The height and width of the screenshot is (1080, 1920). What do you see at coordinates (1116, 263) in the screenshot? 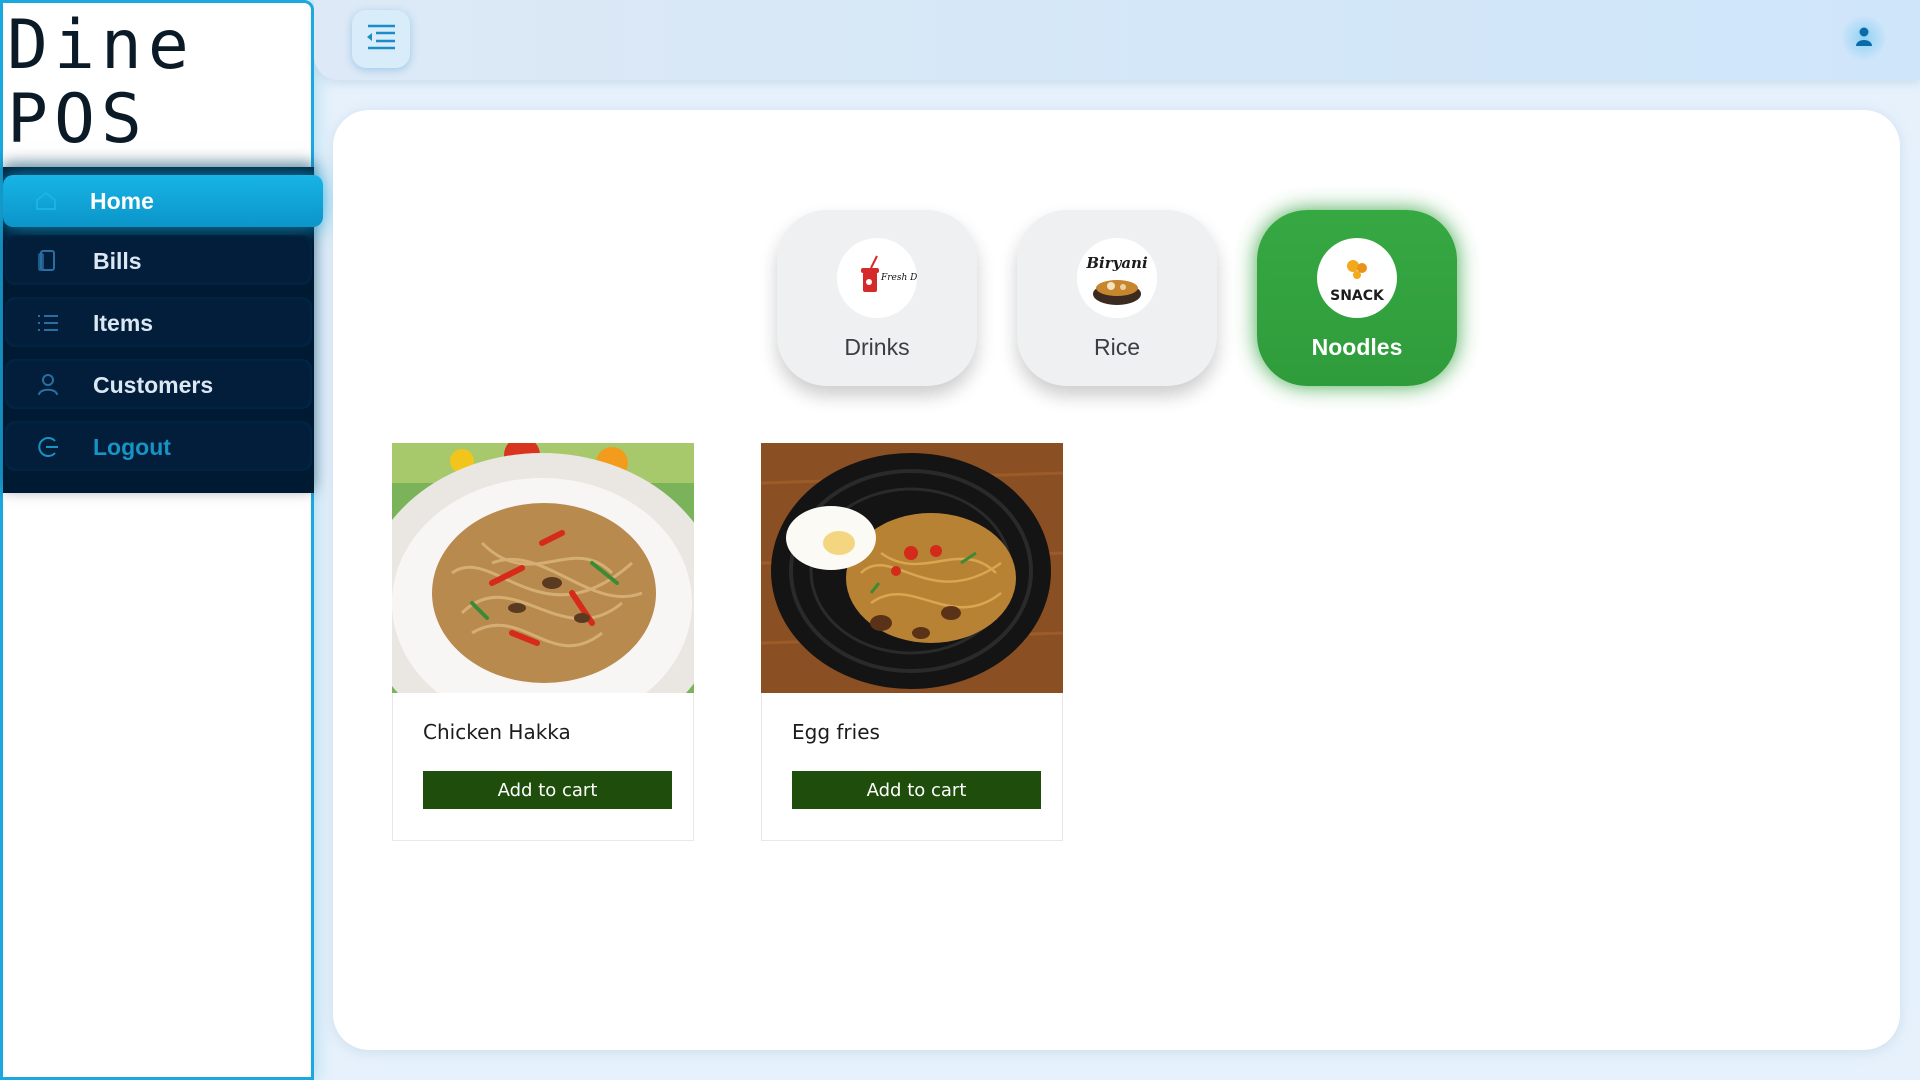
I see `svg-text: Biryani` at bounding box center [1116, 263].